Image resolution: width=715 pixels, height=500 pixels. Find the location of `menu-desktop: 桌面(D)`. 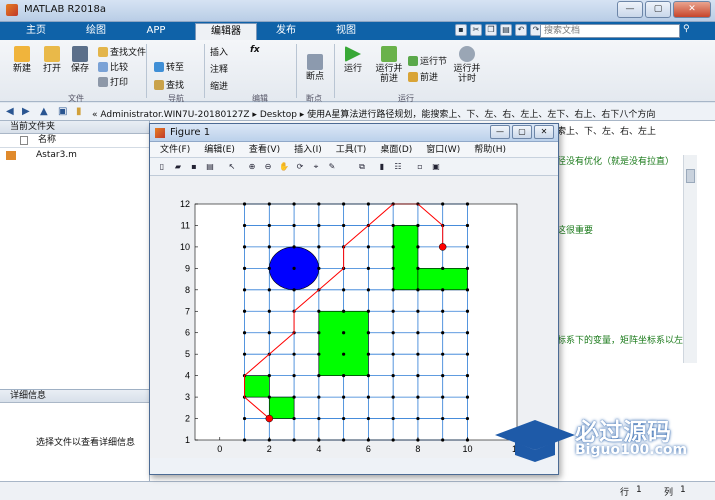

menu-desktop: 桌面(D) is located at coordinates (396, 149).